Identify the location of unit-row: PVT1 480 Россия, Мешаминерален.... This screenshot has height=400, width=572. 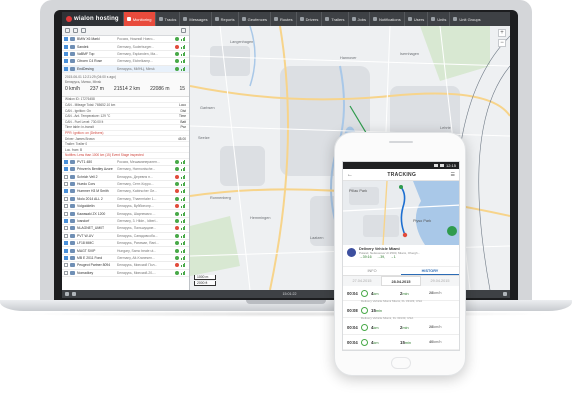
(125, 163).